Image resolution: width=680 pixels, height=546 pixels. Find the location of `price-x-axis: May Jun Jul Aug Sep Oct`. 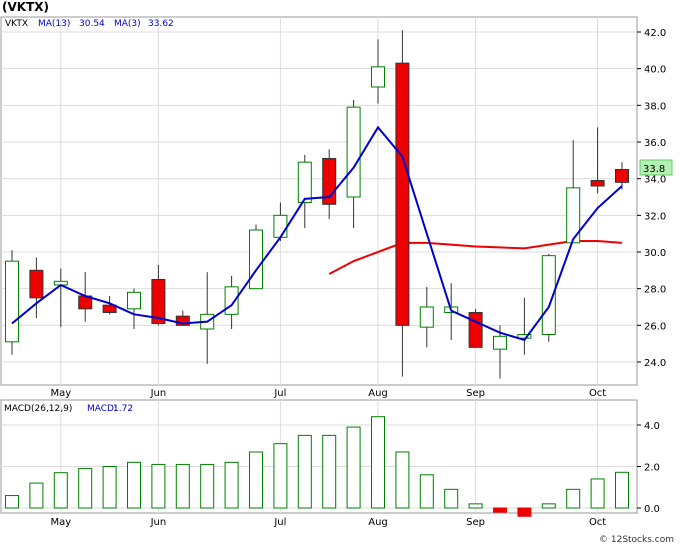

price-x-axis: May Jun Jul Aug Sep Oct is located at coordinates (328, 393).